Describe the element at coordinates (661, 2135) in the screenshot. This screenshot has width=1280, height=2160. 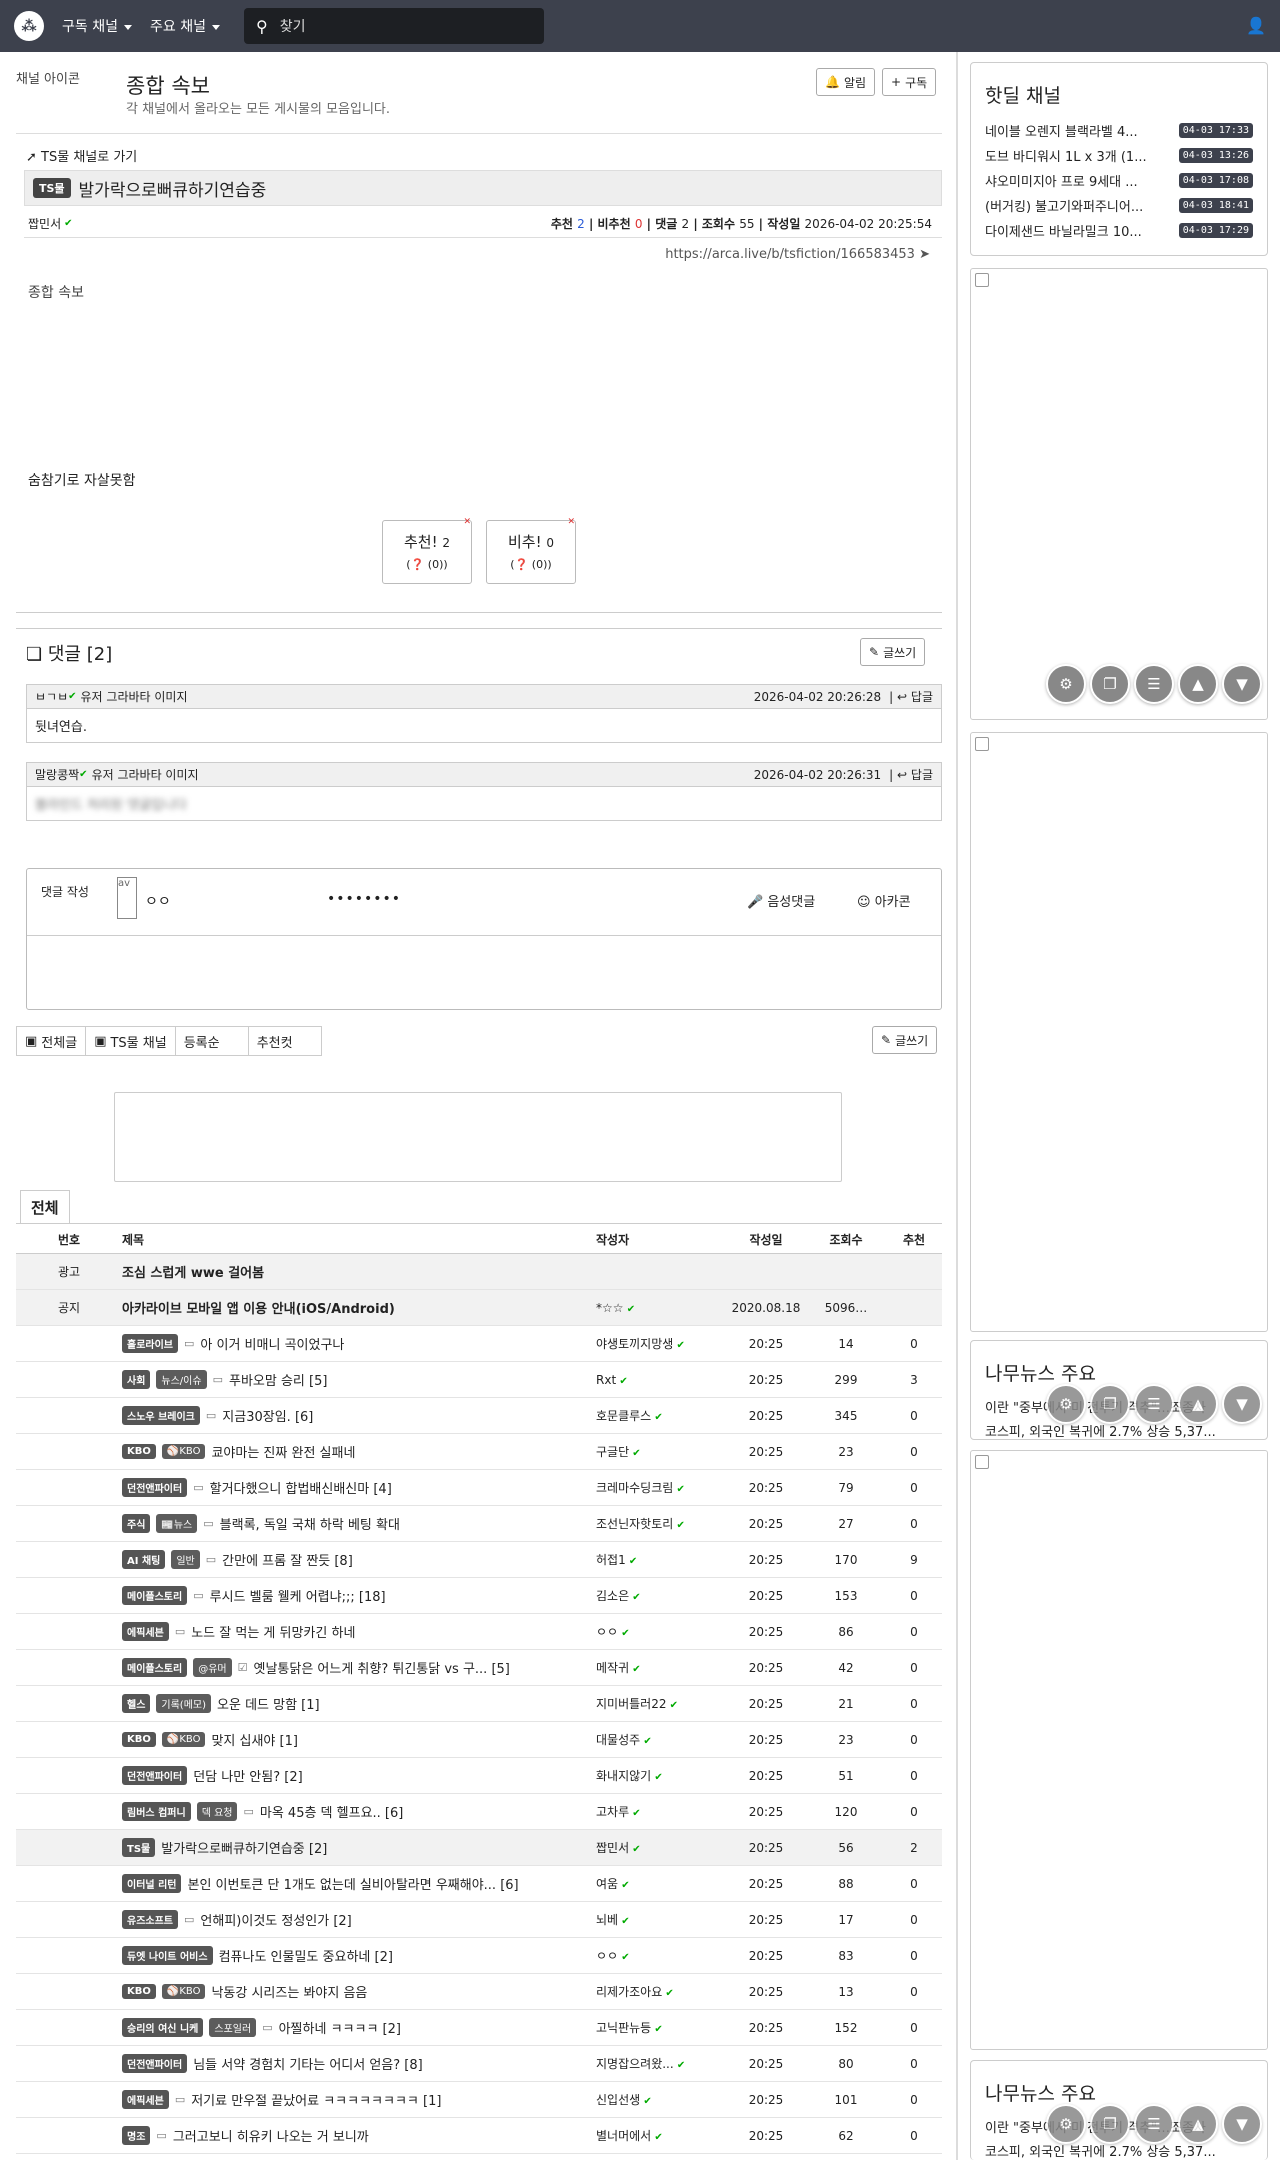
I see `row-author: 별너머에서 ✔` at that location.